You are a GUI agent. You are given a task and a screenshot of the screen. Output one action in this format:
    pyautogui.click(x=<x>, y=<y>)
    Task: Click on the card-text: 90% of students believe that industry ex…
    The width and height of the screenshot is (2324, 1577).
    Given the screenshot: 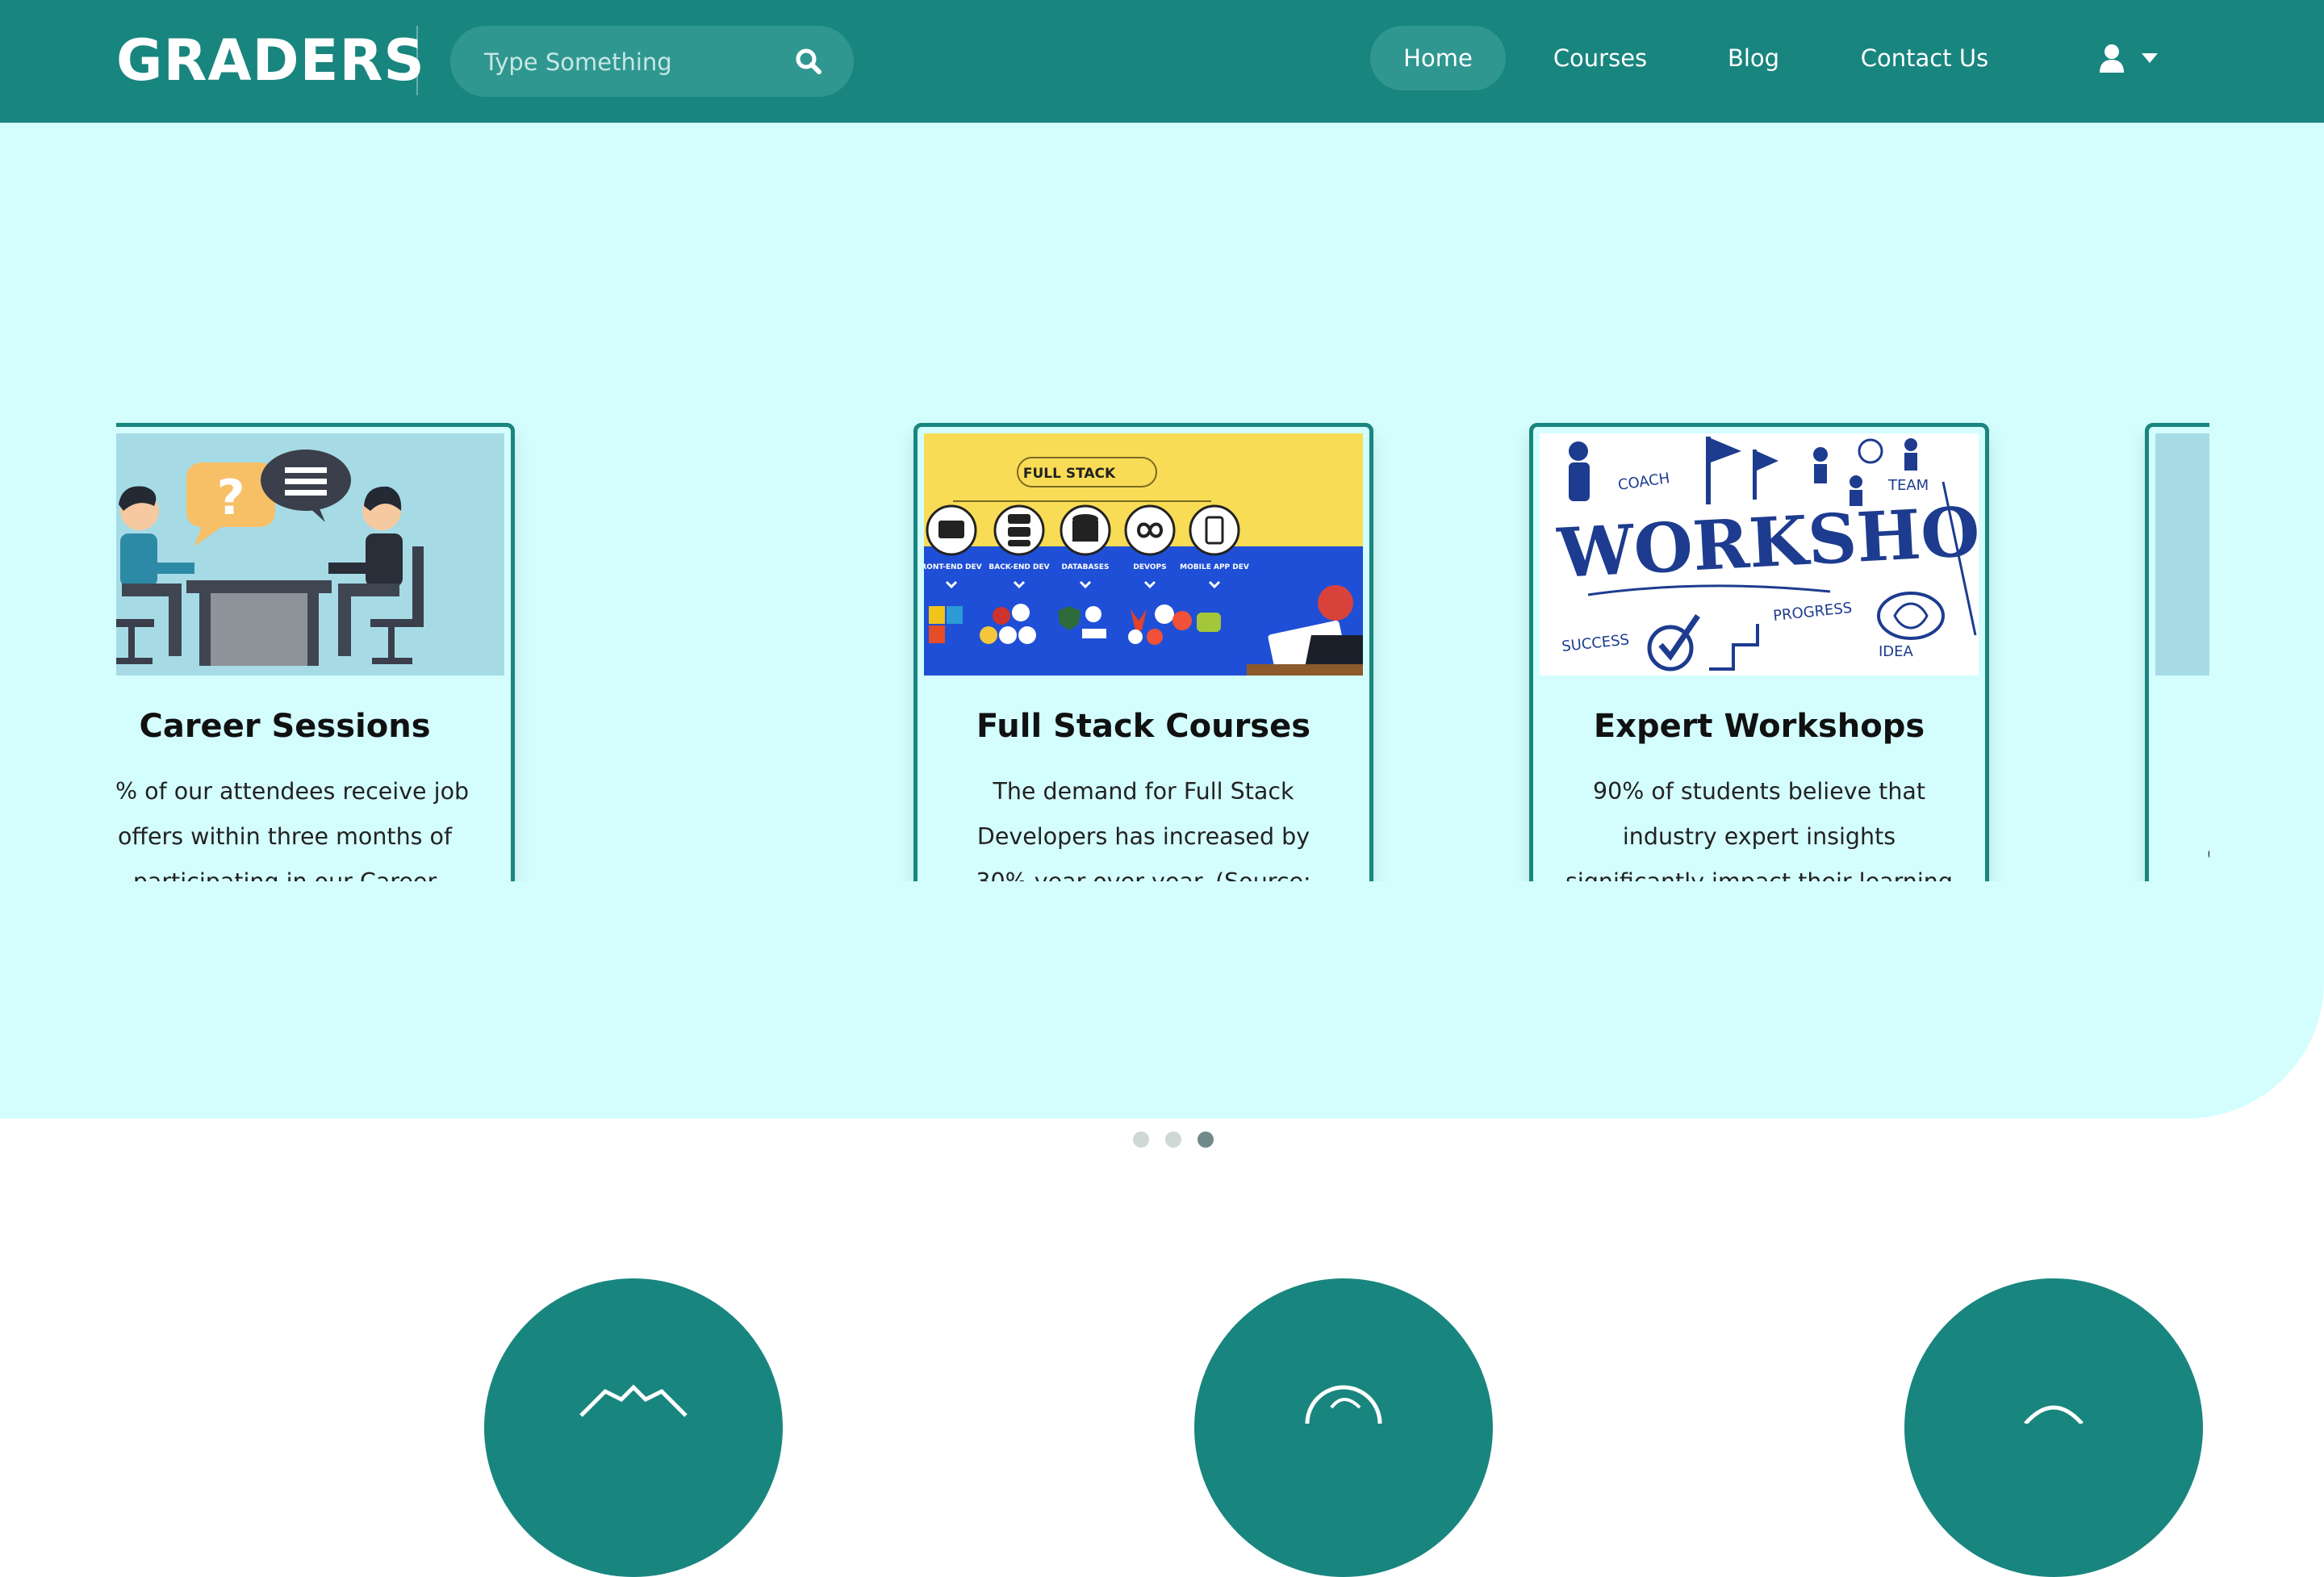 What is the action you would take?
    pyautogui.click(x=1759, y=829)
    